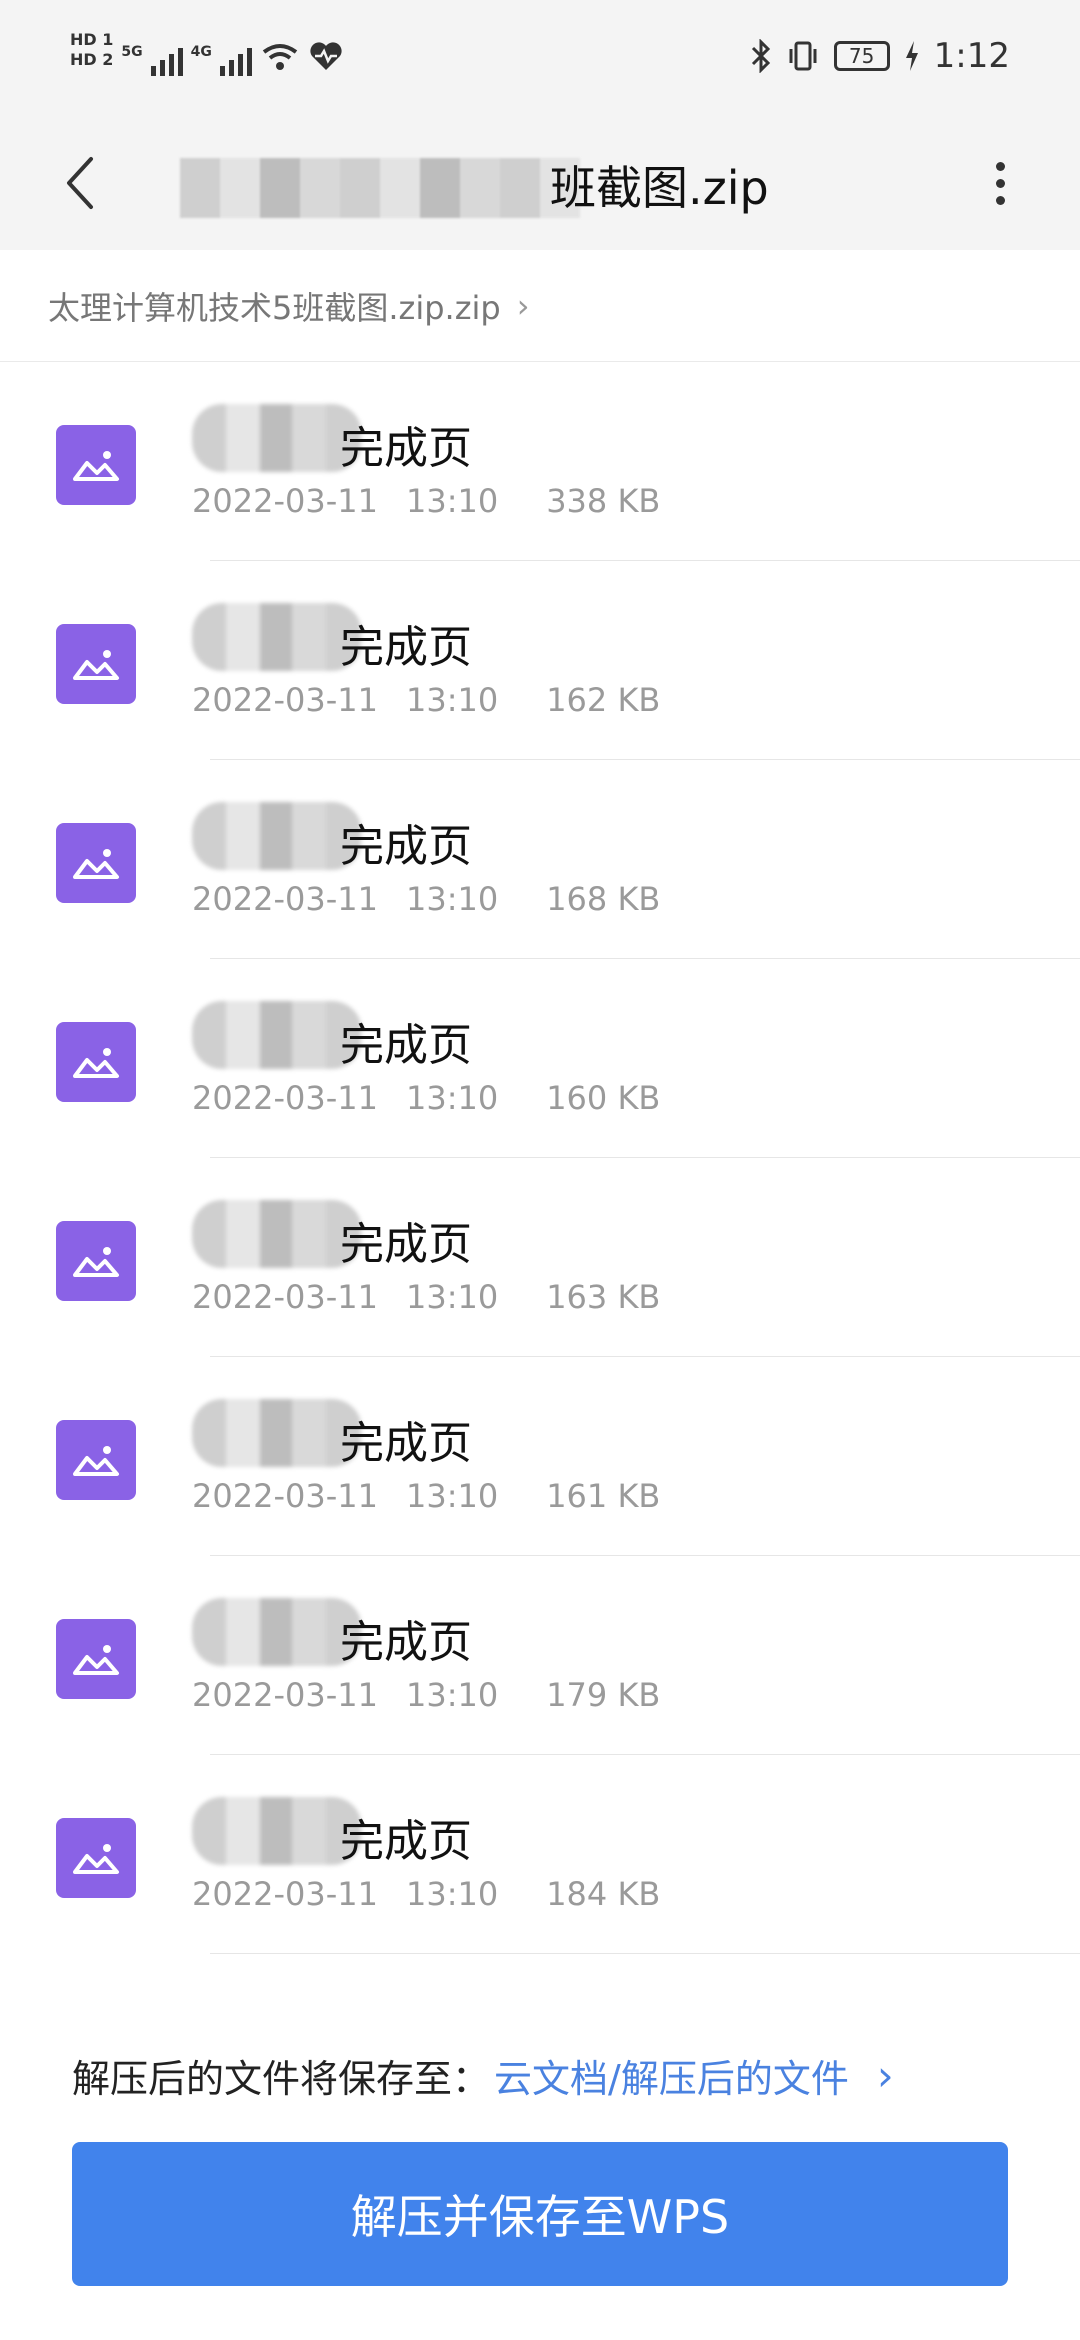 The height and width of the screenshot is (2340, 1080). Describe the element at coordinates (132, 52) in the screenshot. I see `network-5g-label: 5G` at that location.